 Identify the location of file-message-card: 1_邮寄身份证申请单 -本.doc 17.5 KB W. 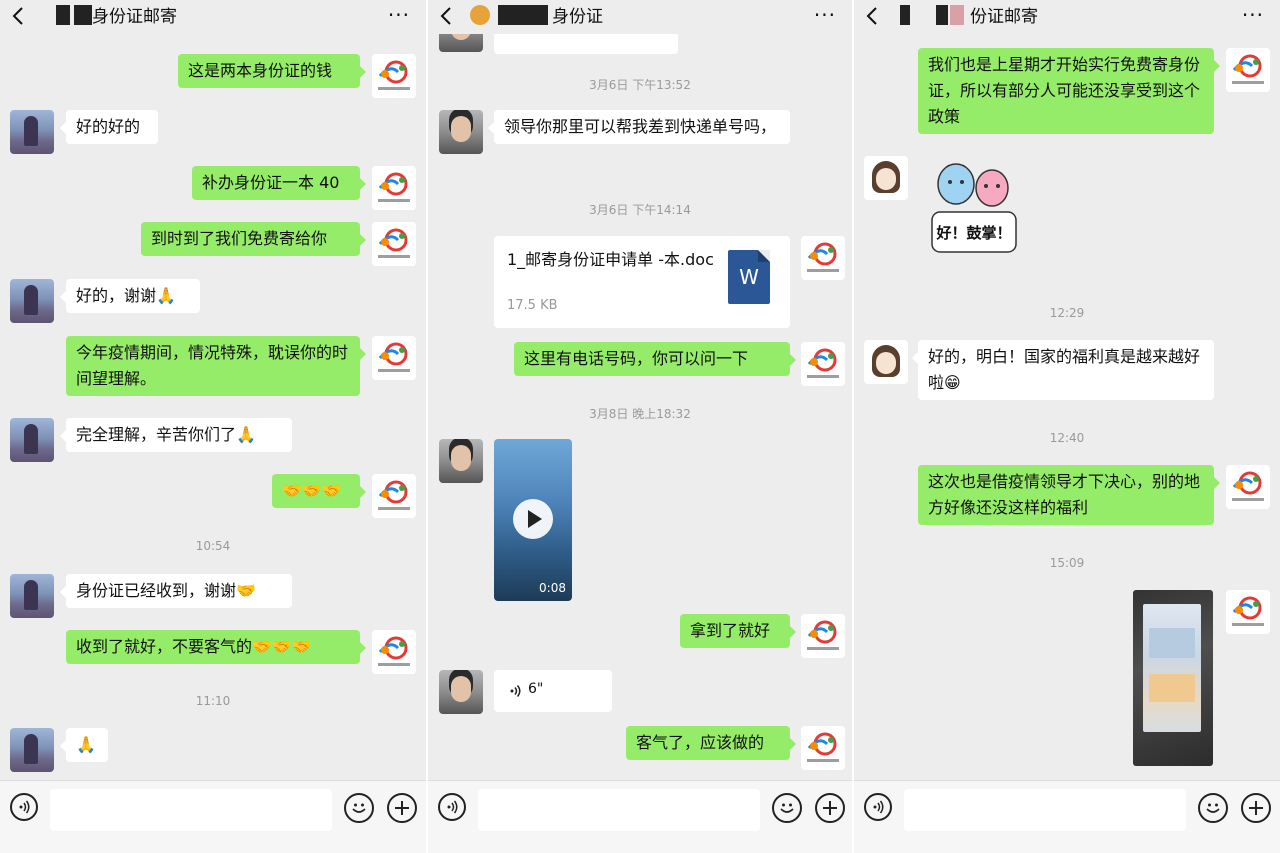
(642, 282).